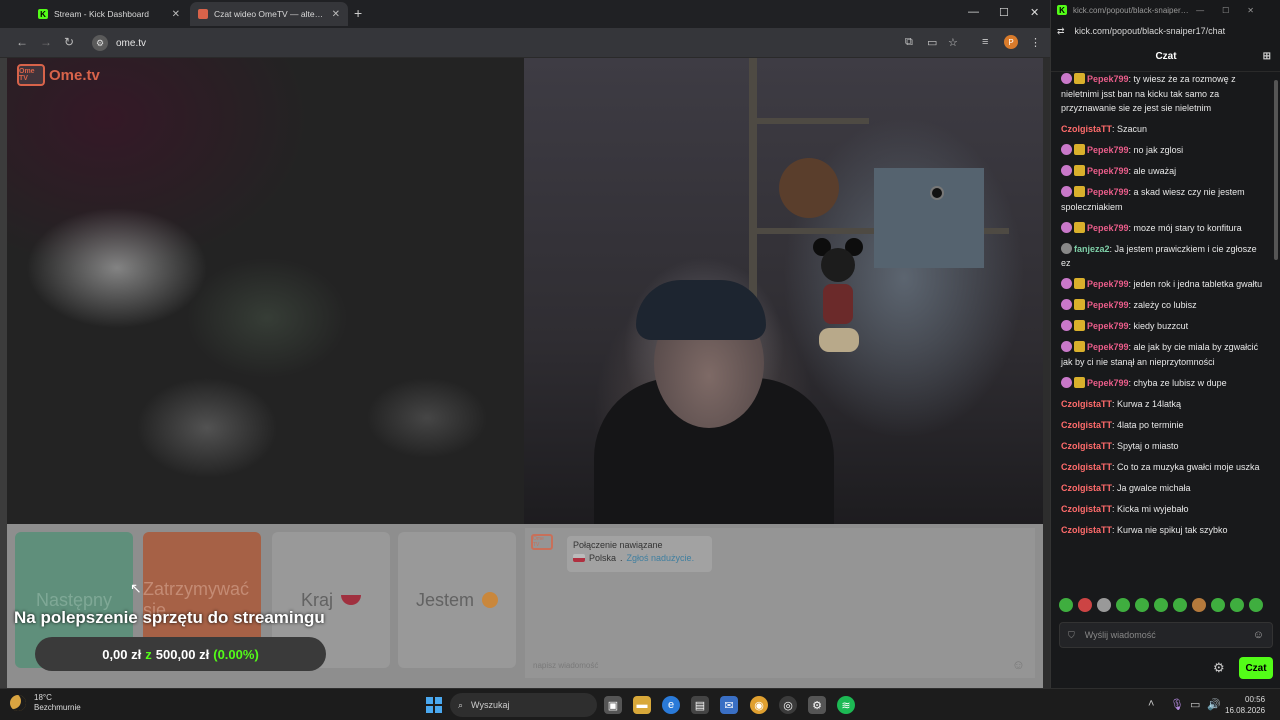 The width and height of the screenshot is (1280, 720). I want to click on back-icon: ←, so click(22, 42).